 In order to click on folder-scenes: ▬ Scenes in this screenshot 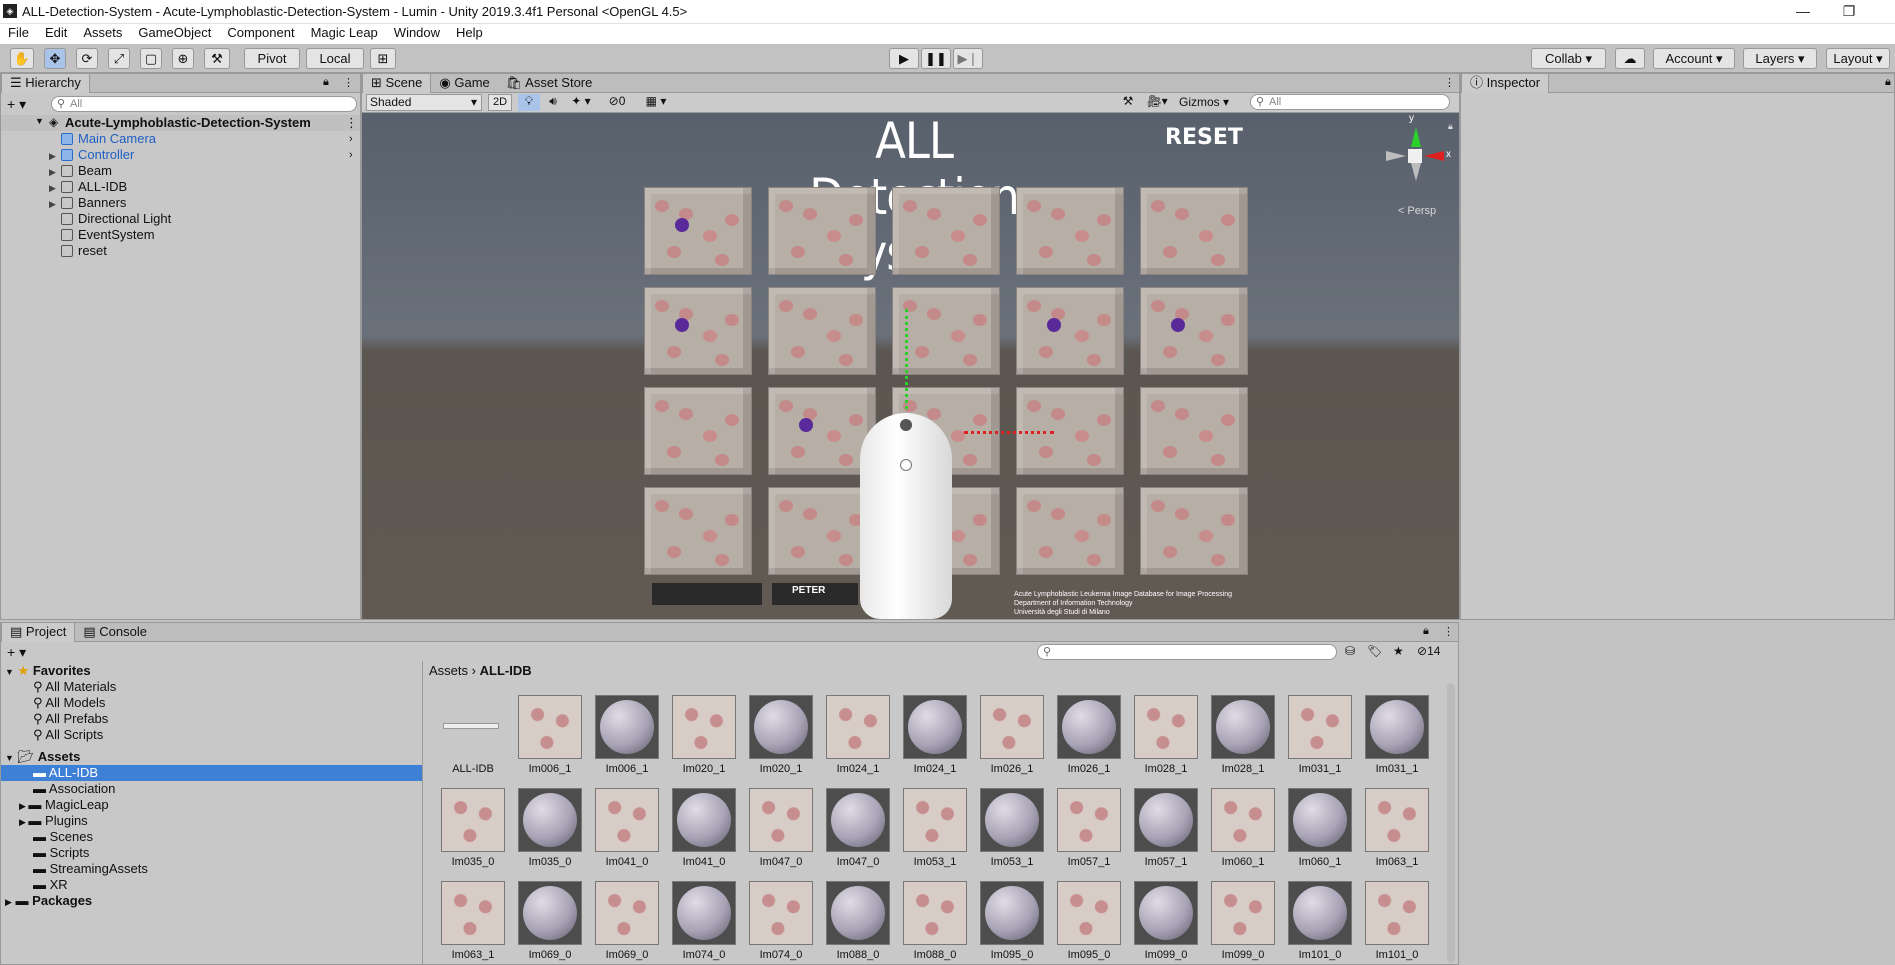, I will do `click(63, 837)`.